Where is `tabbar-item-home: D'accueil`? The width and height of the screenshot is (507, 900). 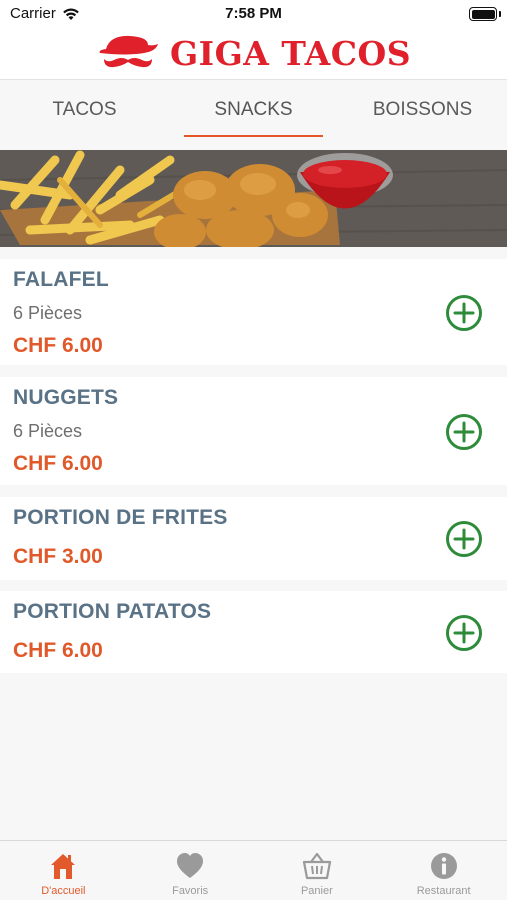 tabbar-item-home: D'accueil is located at coordinates (63, 870).